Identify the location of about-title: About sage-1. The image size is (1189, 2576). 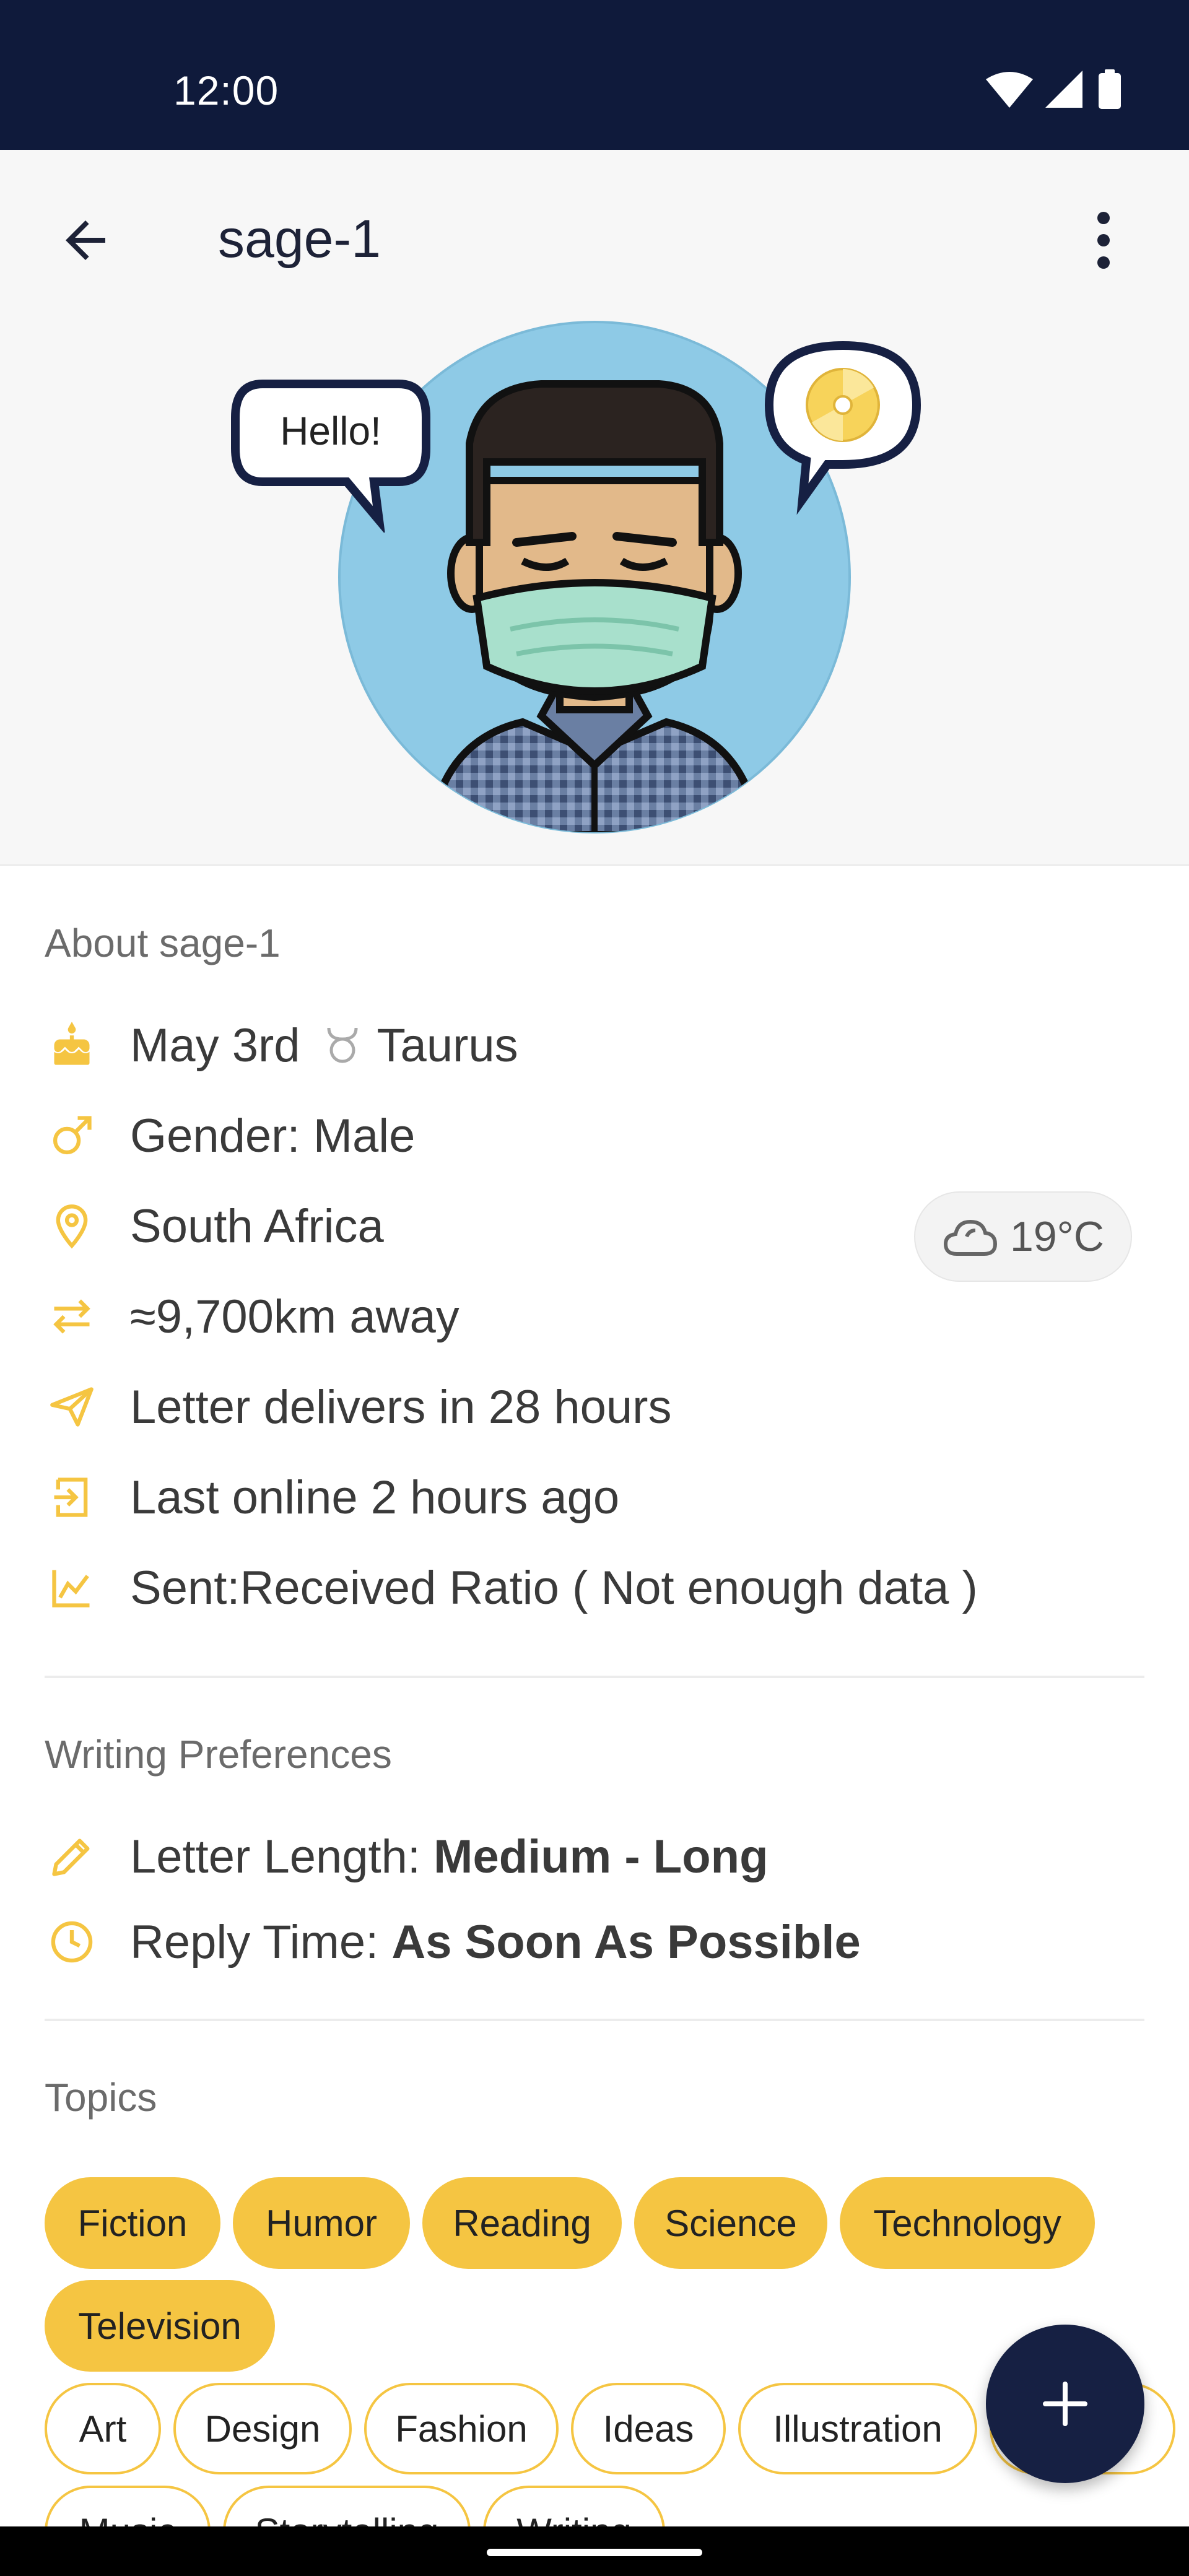
(163, 943).